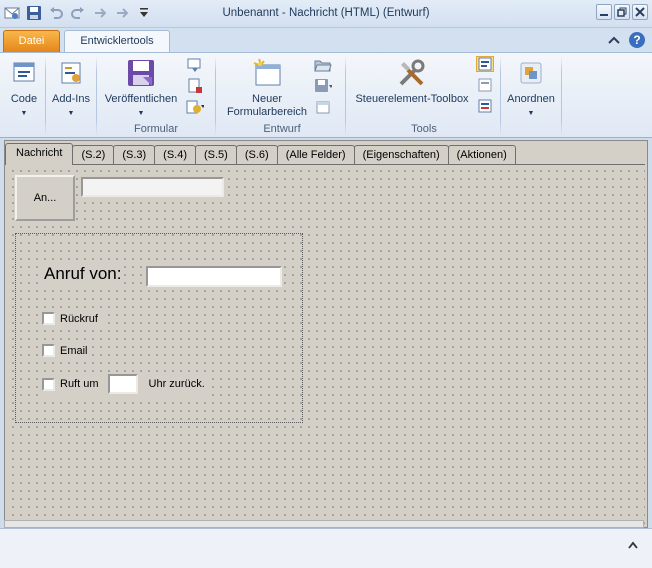 This screenshot has height=568, width=652. I want to click on new-form-region-label-1: Neuer, so click(267, 99).